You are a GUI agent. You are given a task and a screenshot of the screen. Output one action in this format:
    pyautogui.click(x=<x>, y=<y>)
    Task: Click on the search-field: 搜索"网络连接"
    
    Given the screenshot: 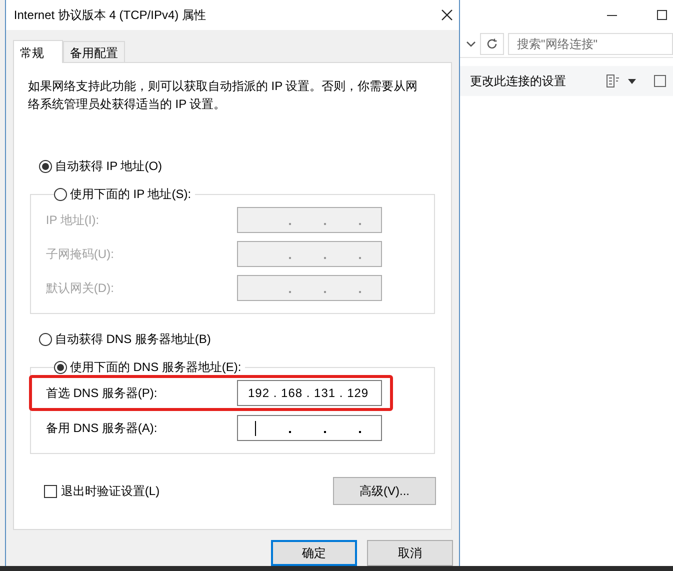 What is the action you would take?
    pyautogui.click(x=590, y=43)
    